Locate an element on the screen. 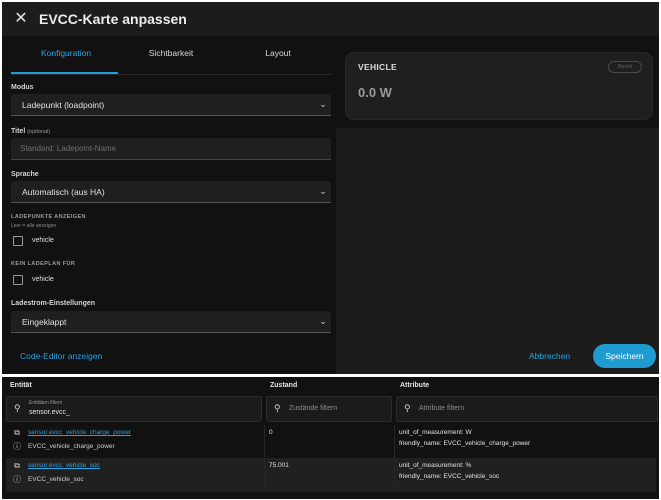 The height and width of the screenshot is (500, 661). entity-id-link: sensor.evcc_vehicle_soc is located at coordinates (64, 465).